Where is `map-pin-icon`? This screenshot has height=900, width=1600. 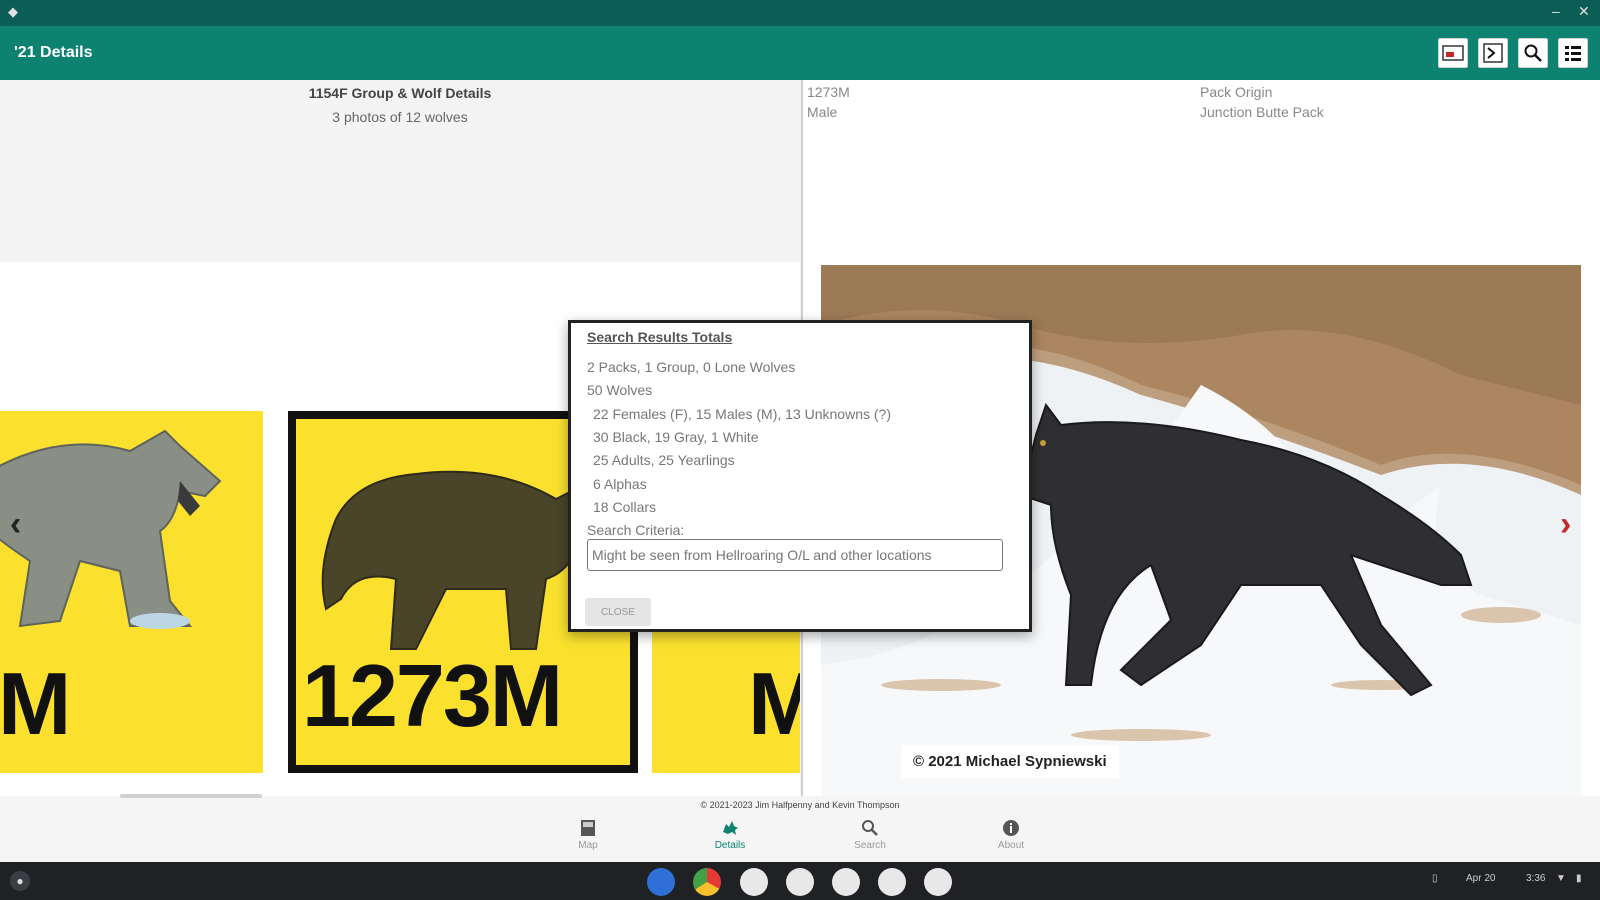
map-pin-icon is located at coordinates (1453, 53).